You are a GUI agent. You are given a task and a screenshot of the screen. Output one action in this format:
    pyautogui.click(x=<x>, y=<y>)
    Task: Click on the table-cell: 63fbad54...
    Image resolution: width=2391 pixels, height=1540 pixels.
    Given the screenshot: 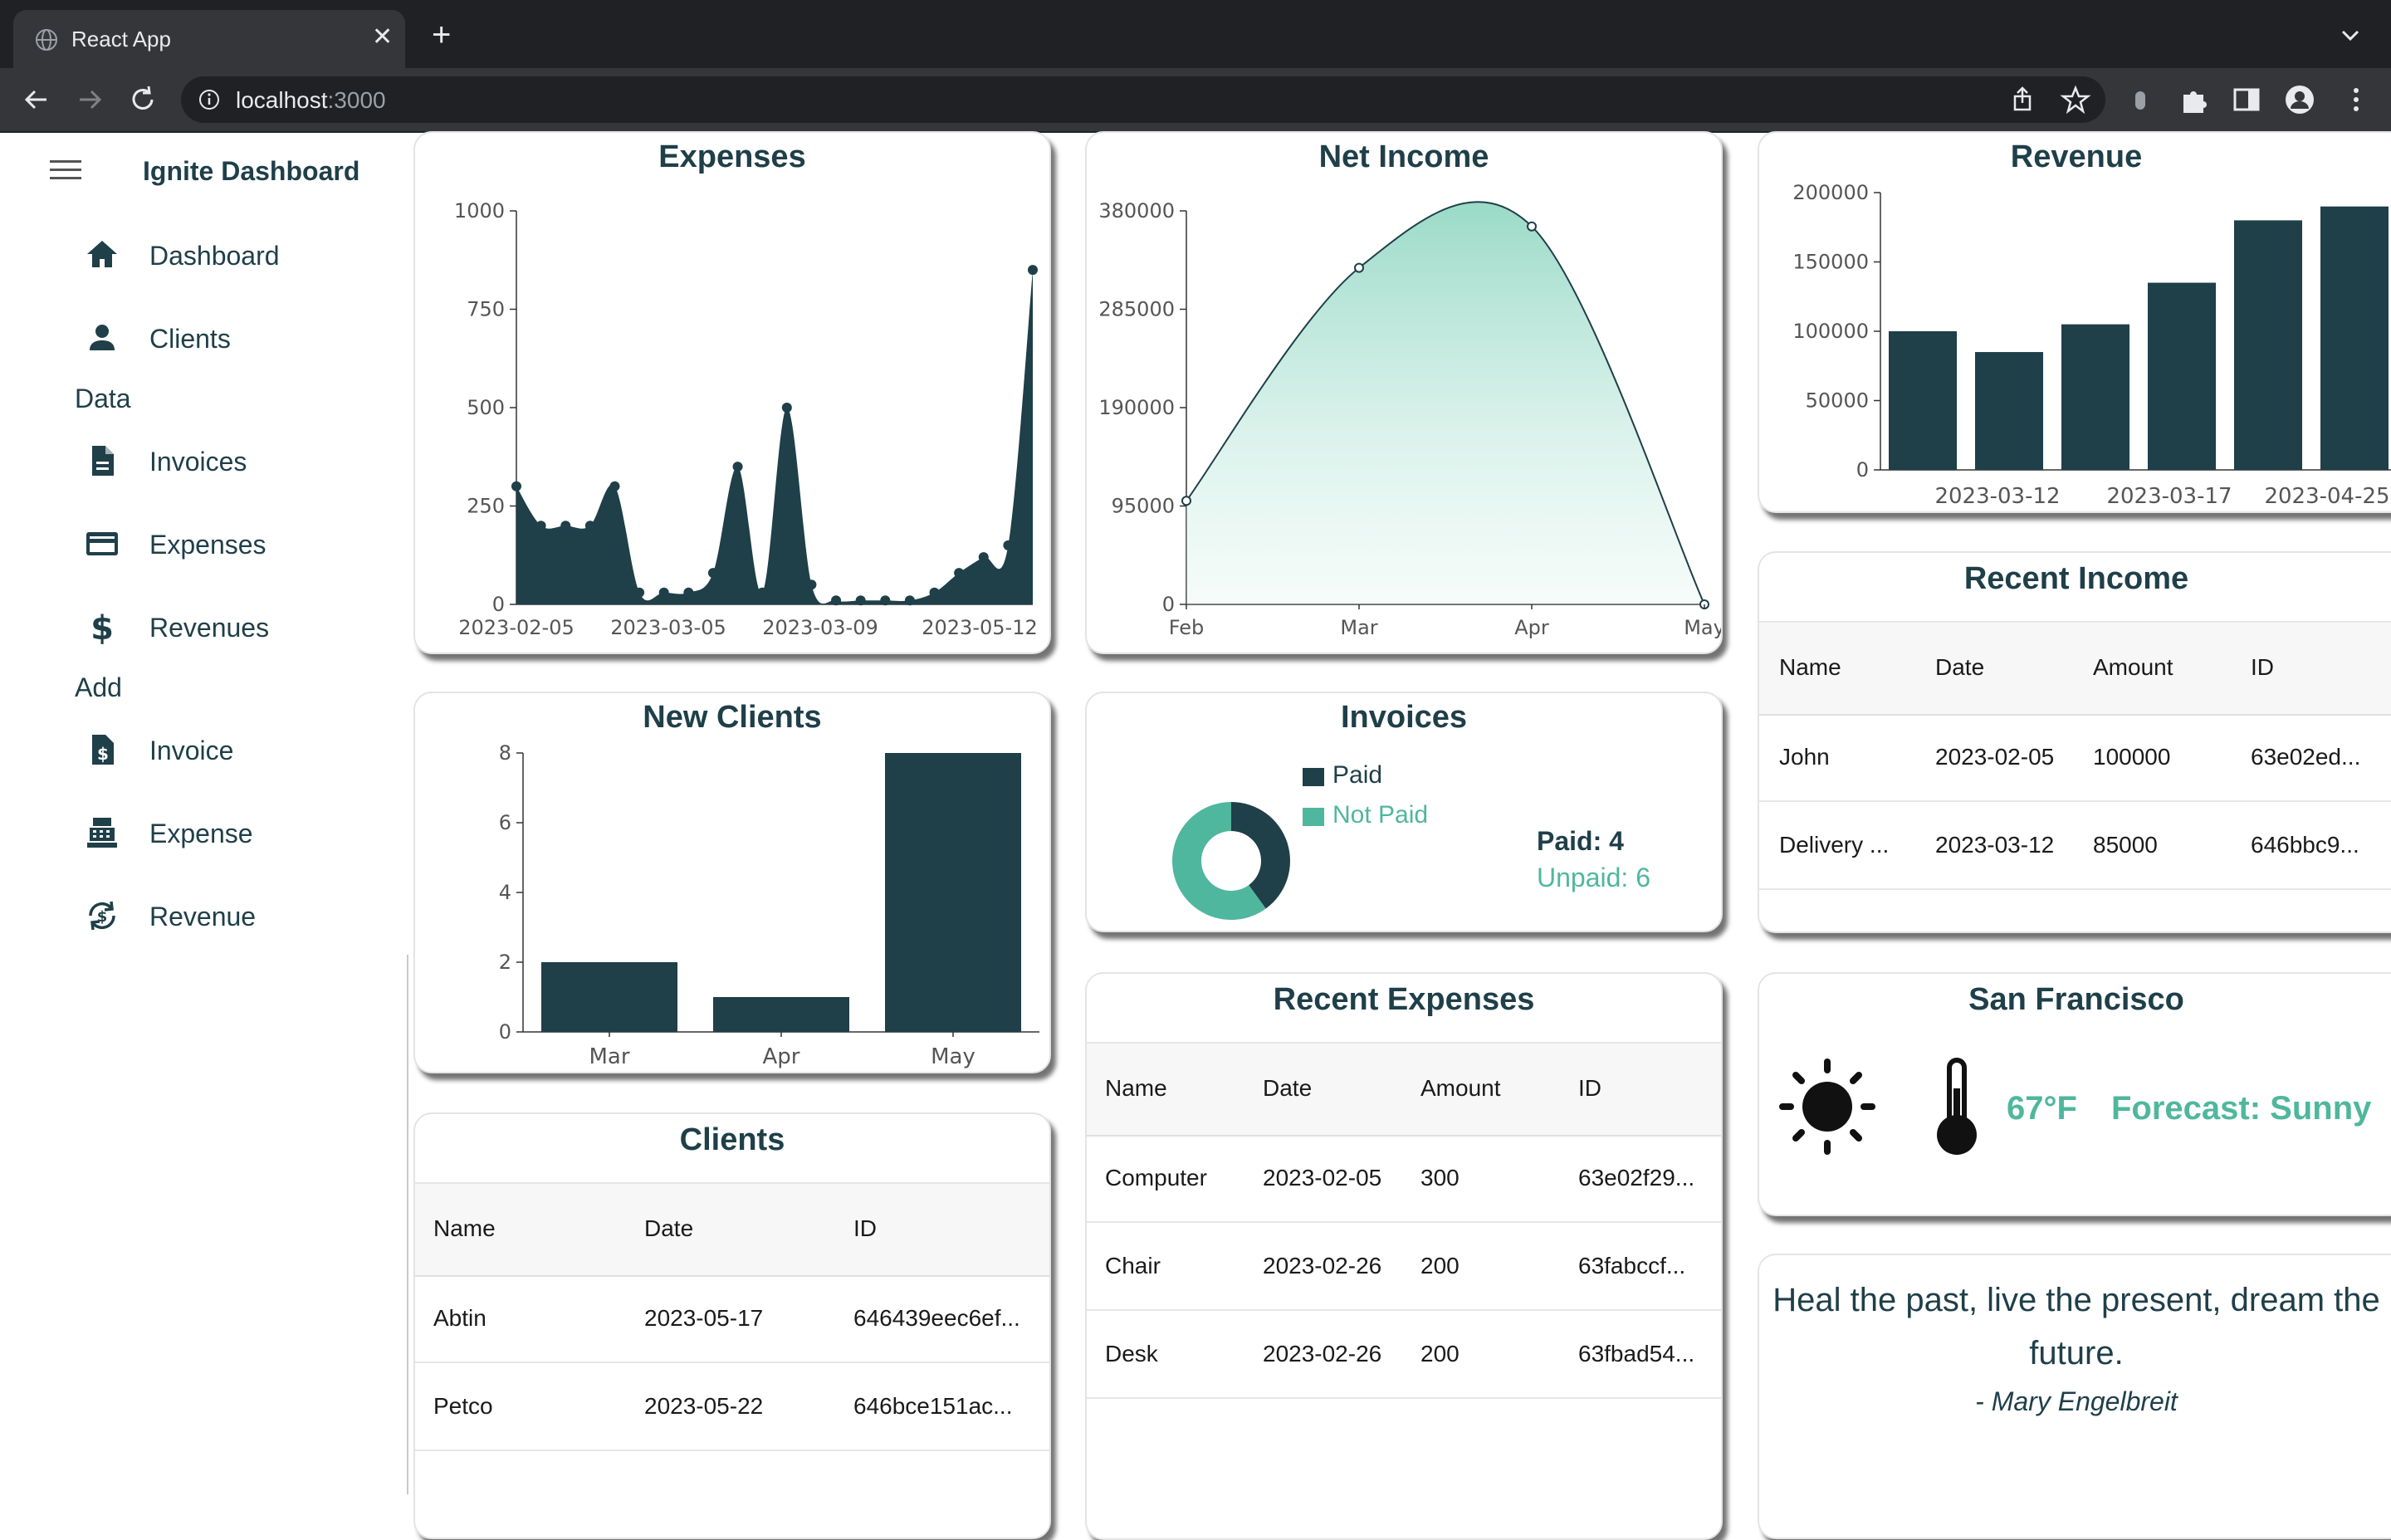 What is the action you would take?
    pyautogui.click(x=1636, y=1353)
    